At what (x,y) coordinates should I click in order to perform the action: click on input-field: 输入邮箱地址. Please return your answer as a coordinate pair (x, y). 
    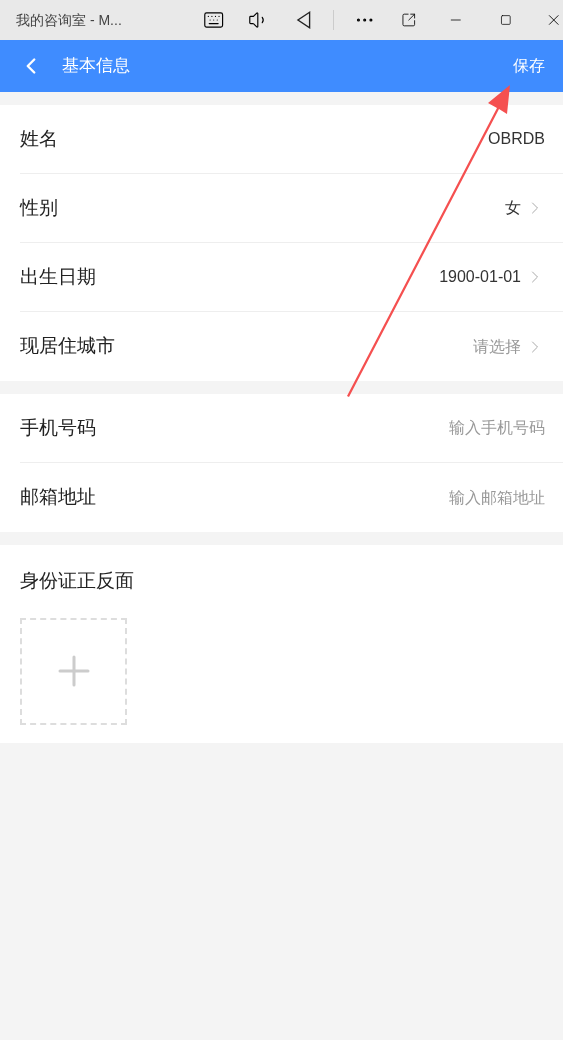
    Looking at the image, I should click on (445, 497).